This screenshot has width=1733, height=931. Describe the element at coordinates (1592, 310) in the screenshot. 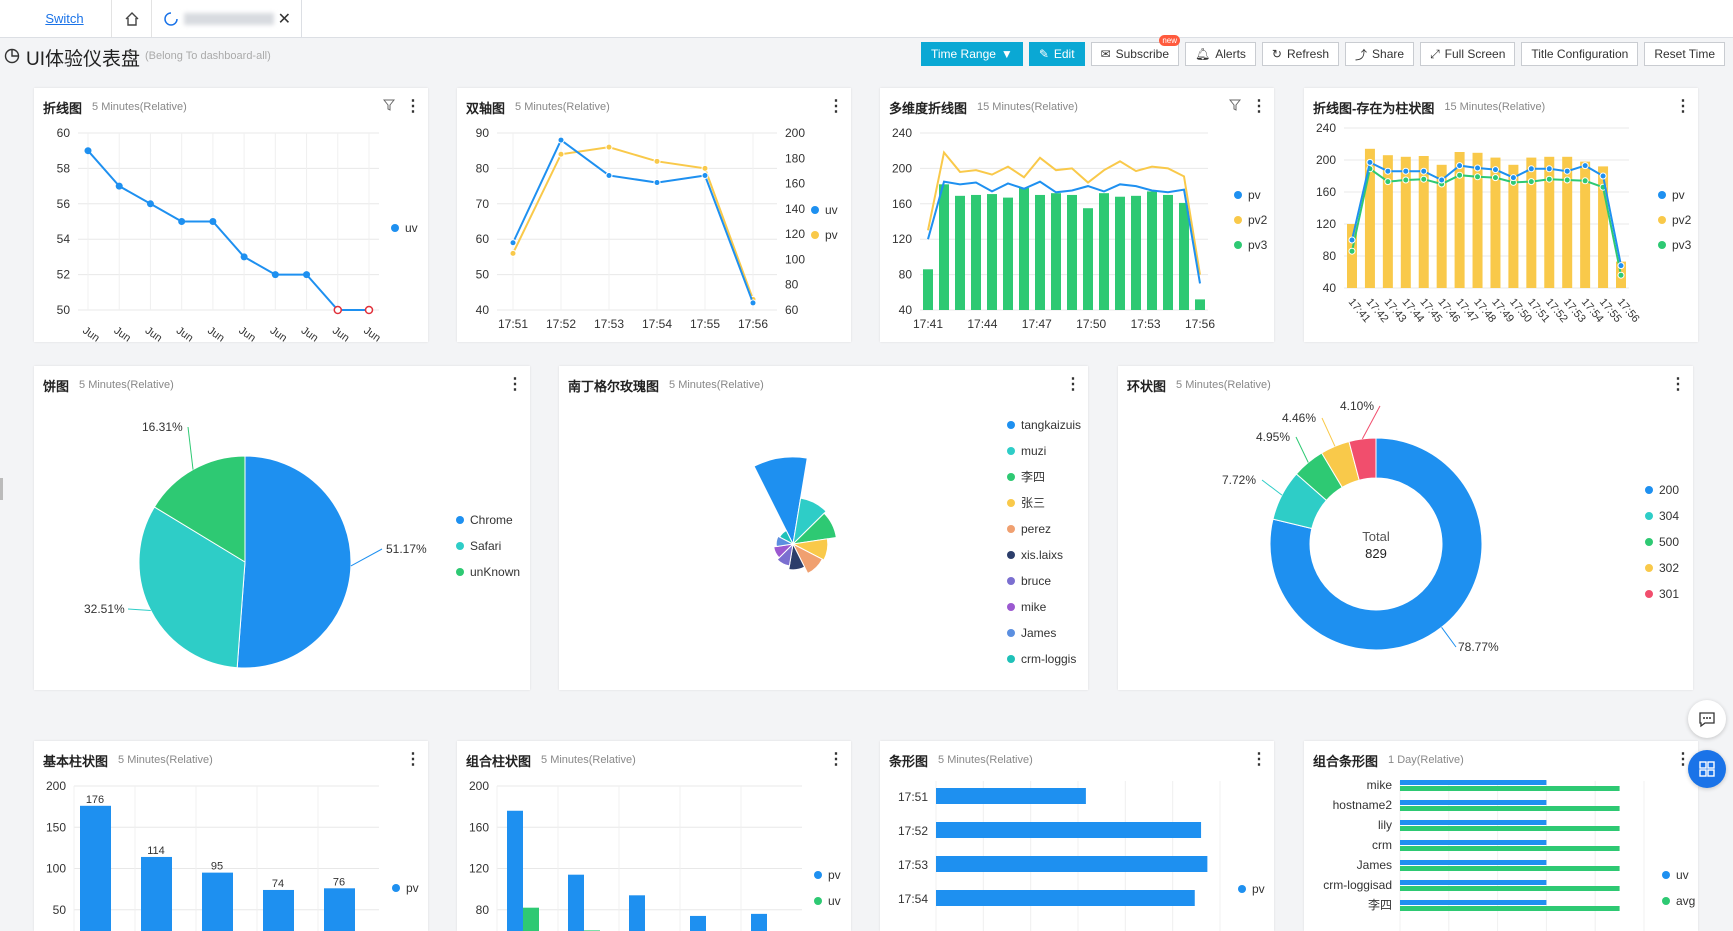

I see `x-tick-label: 17:54` at that location.